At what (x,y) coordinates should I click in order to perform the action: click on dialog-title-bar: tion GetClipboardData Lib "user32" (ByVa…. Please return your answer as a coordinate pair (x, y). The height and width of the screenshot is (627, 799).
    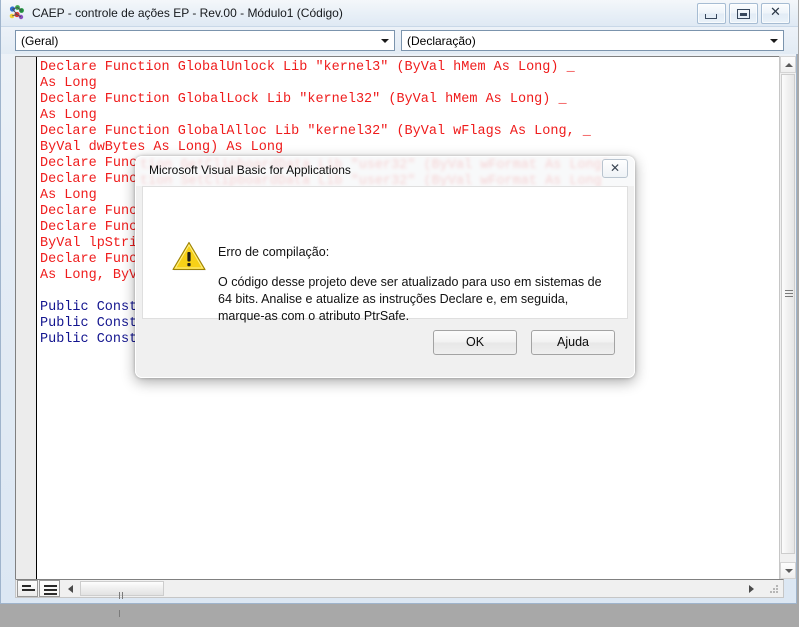
    Looking at the image, I should click on (385, 171).